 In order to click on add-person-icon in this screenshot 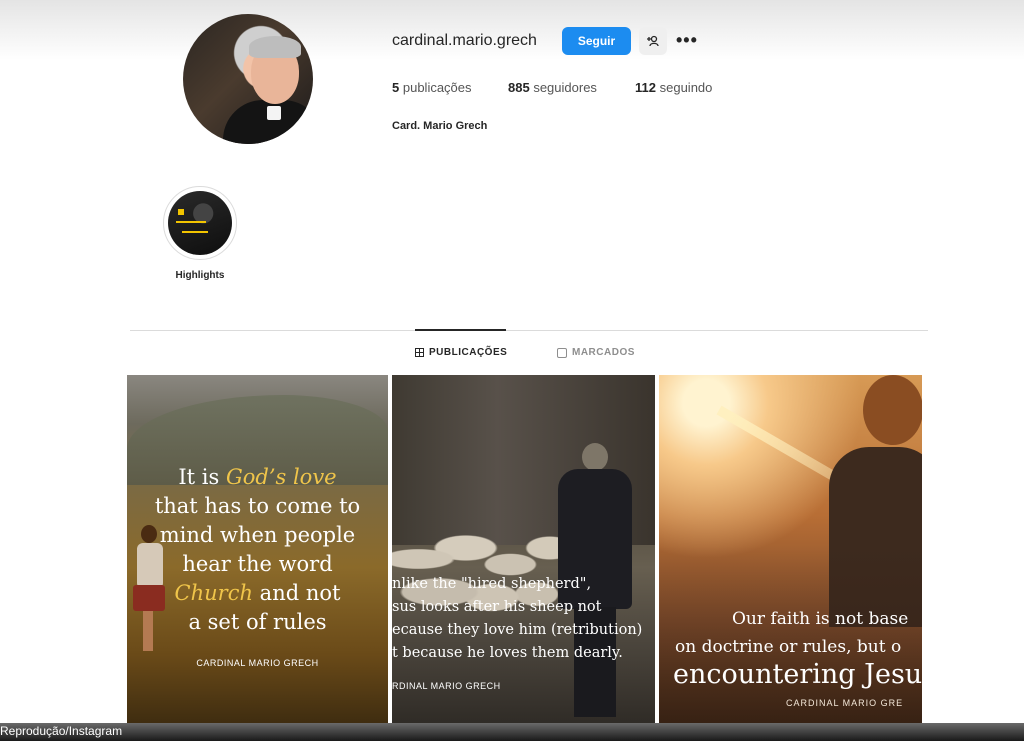, I will do `click(653, 41)`.